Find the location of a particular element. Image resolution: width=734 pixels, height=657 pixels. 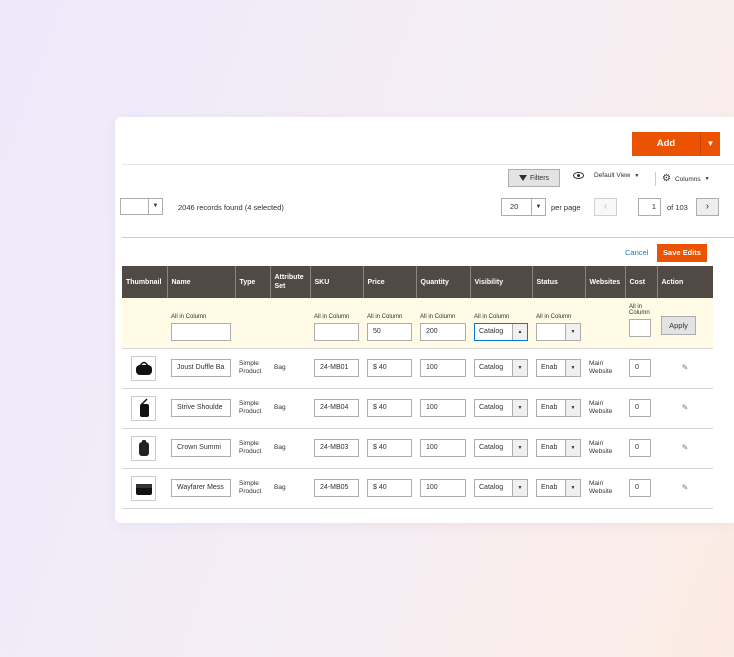

save-edits-button: Save Edits is located at coordinates (682, 253).